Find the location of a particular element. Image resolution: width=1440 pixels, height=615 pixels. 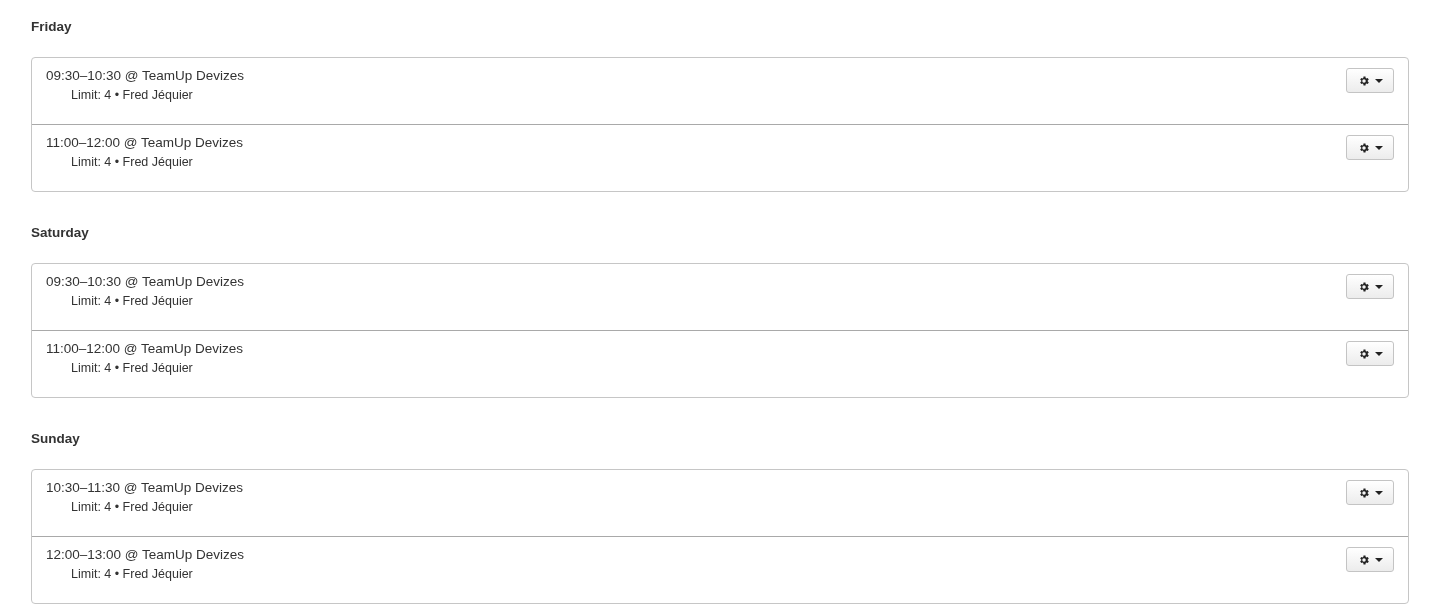

session-time-location: 12:00–13:00 @ TeamUp Devizes is located at coordinates (145, 555).